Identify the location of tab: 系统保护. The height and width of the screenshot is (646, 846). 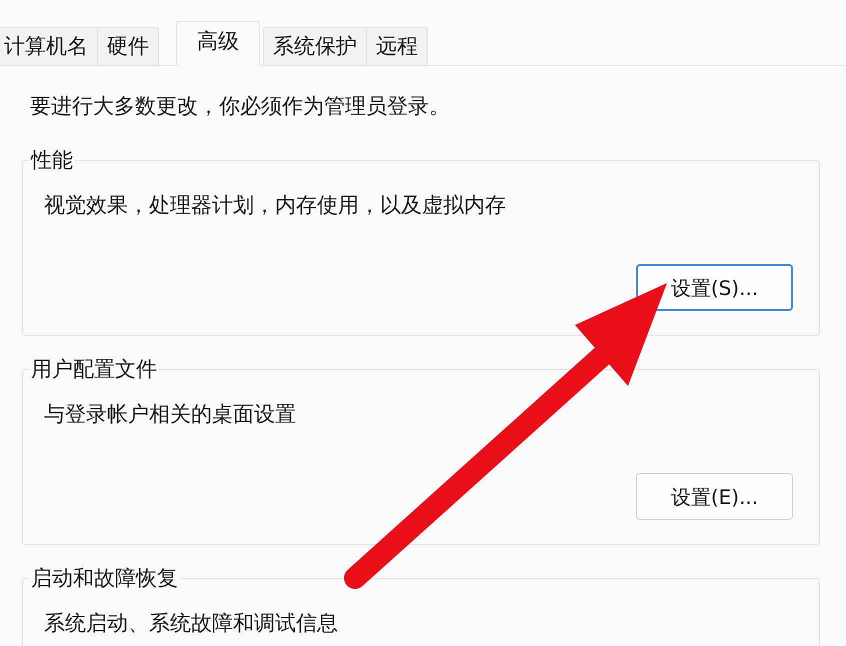
(315, 46).